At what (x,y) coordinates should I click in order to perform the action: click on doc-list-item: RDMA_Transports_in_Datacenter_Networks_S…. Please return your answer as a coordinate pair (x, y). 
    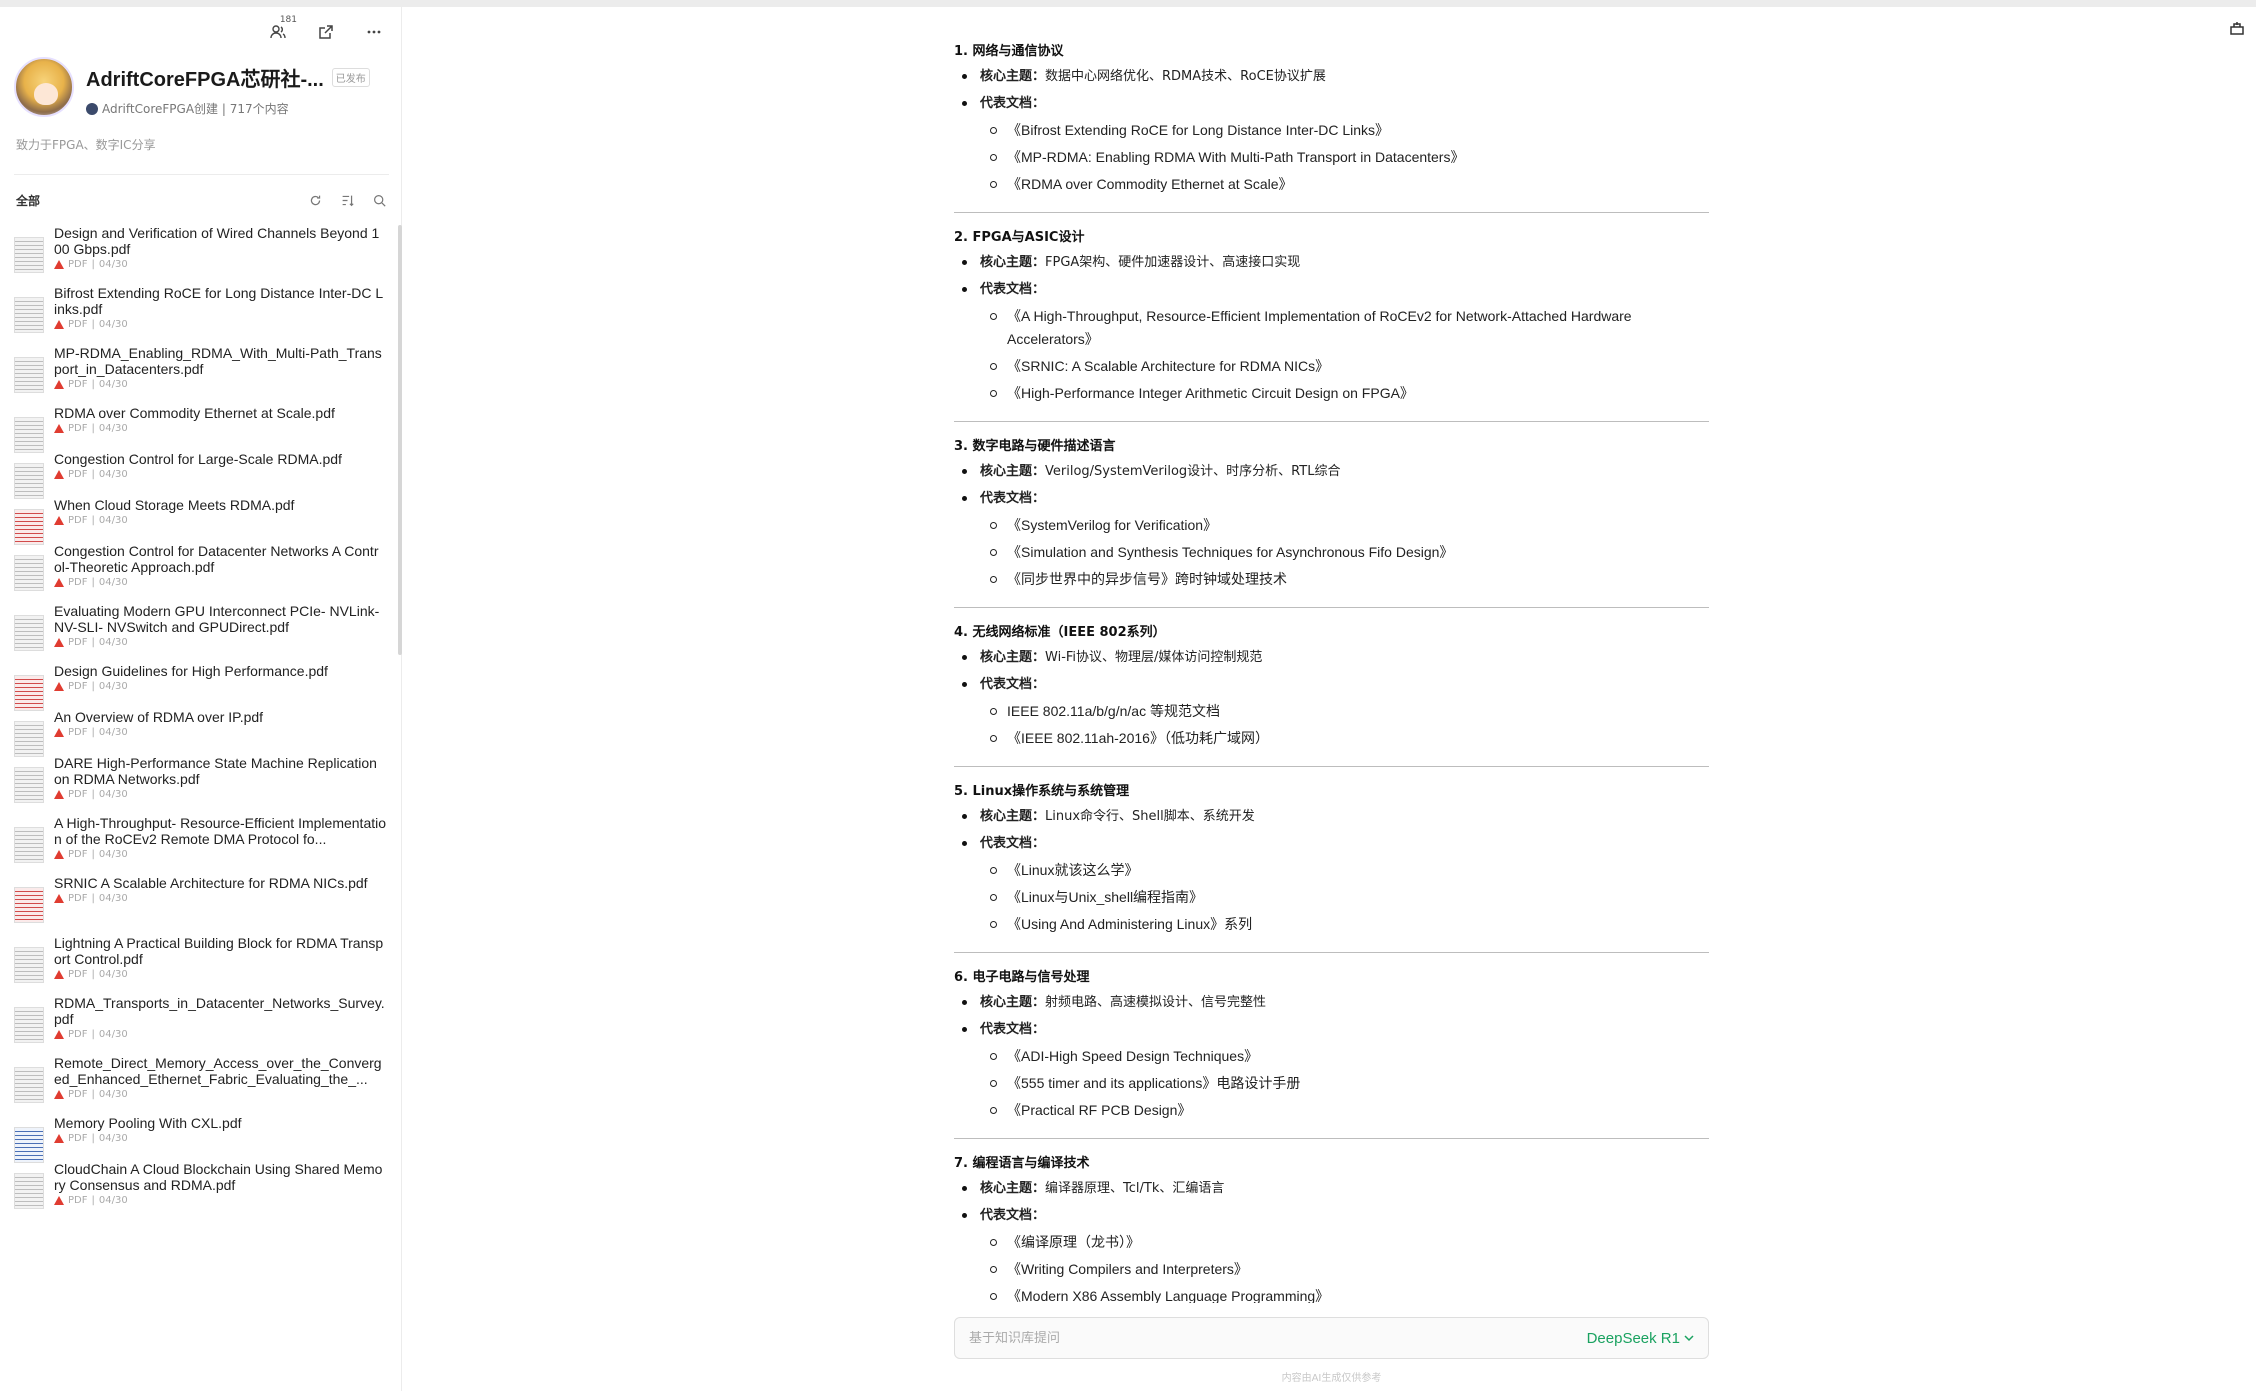
    Looking at the image, I should click on (200, 1025).